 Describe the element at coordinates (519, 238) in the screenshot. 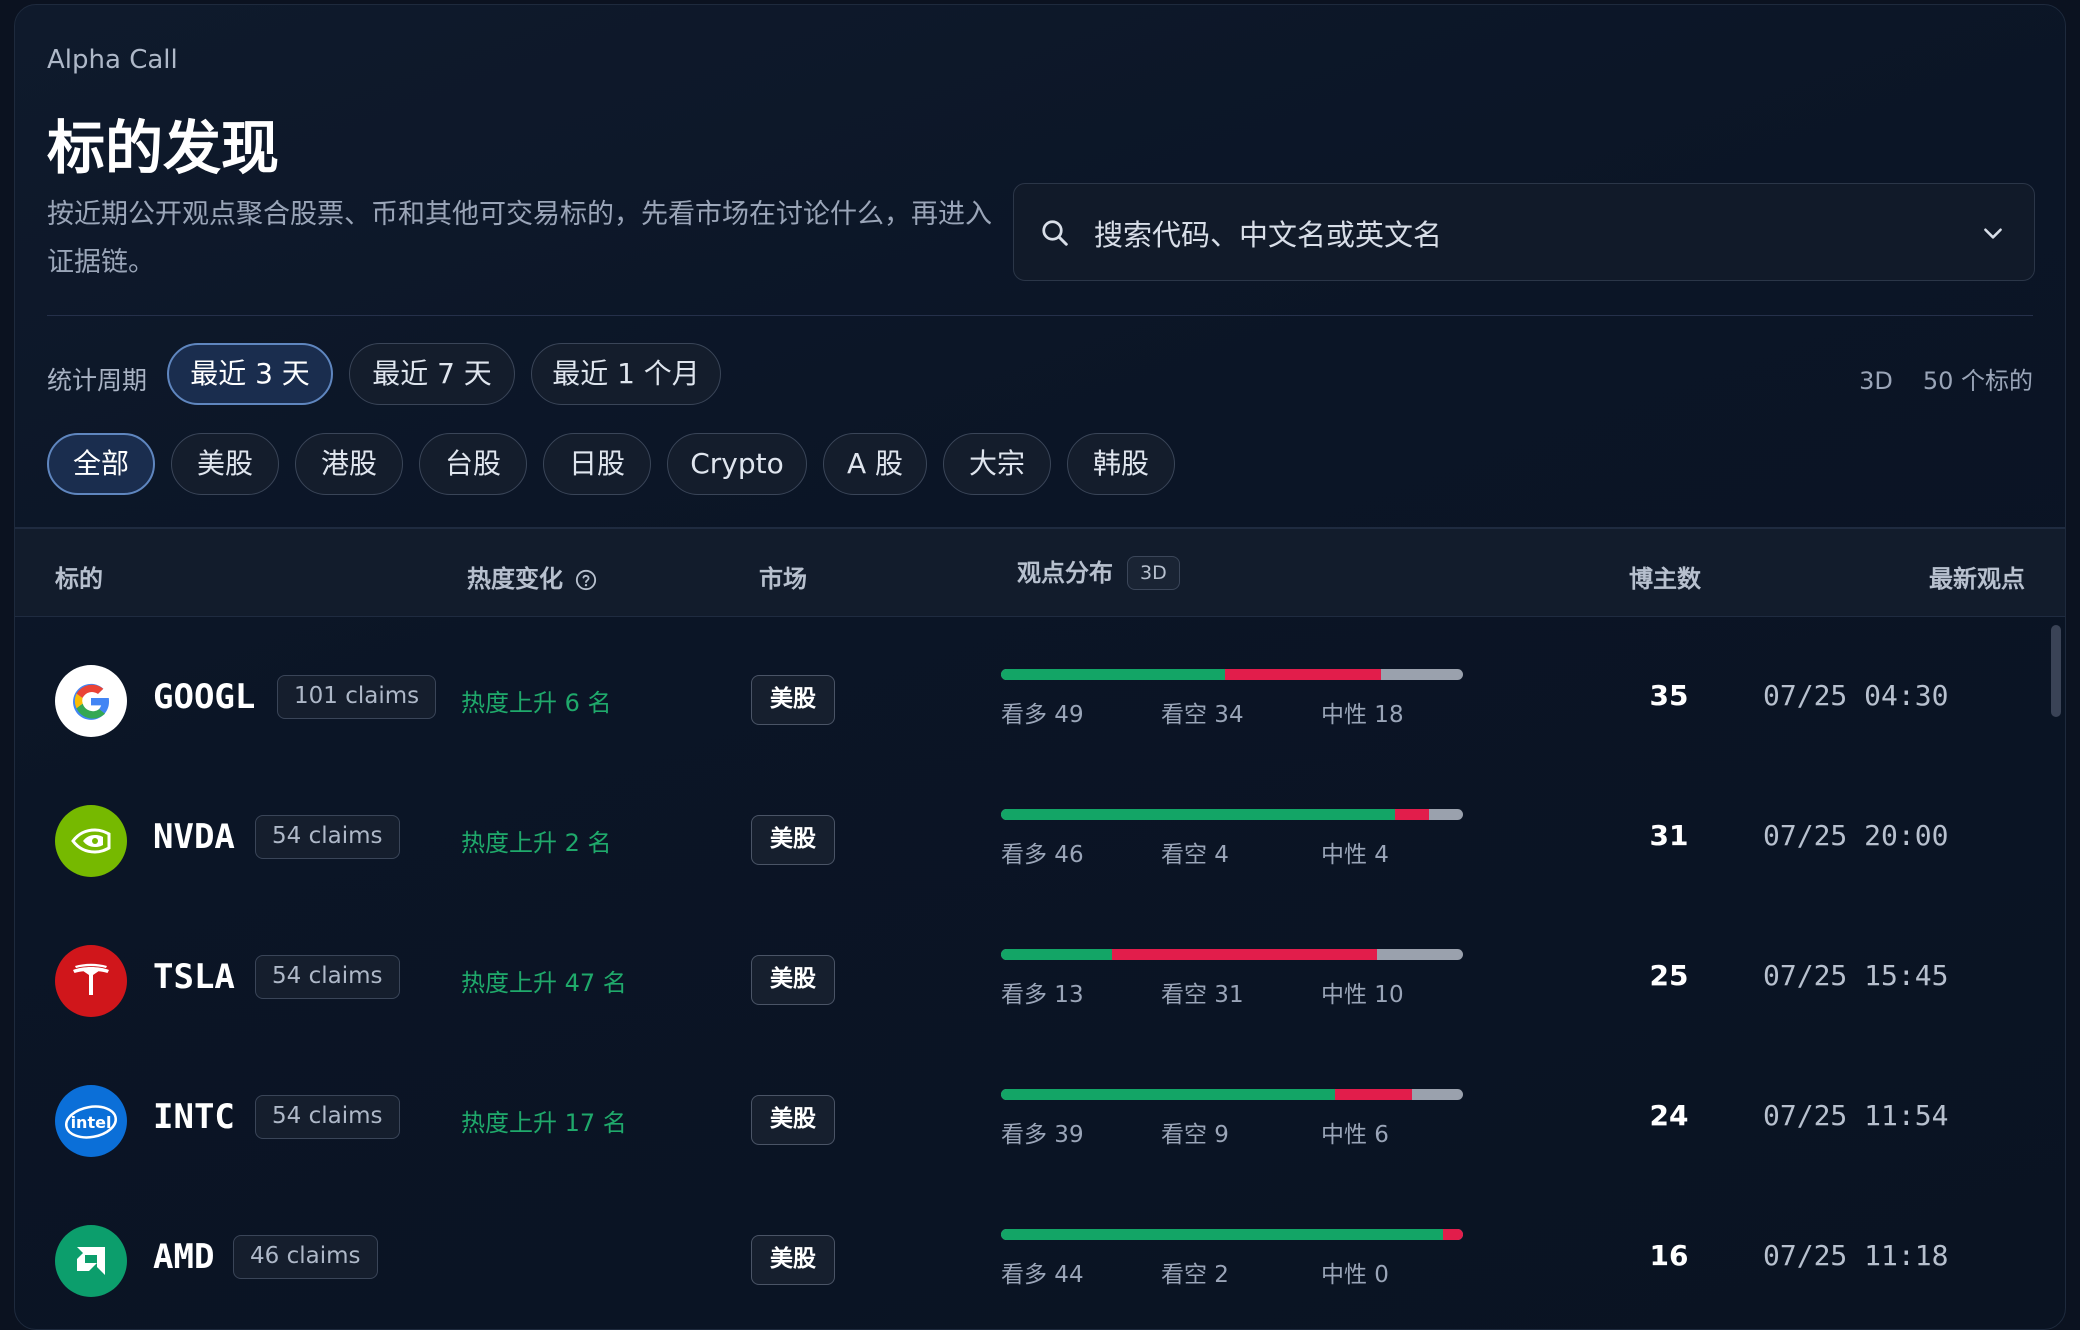

I see `page-description: 按近期公开观点聚合股票、币和其他可交易标的，先看市场在讨论什么，再进入证据链。` at that location.